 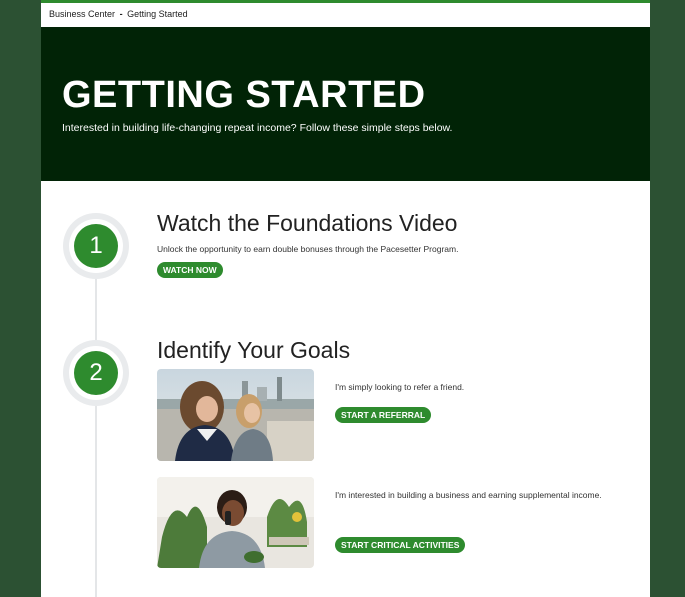 I want to click on goal-1-text: I'm simply looking to refer a friend., so click(x=400, y=387).